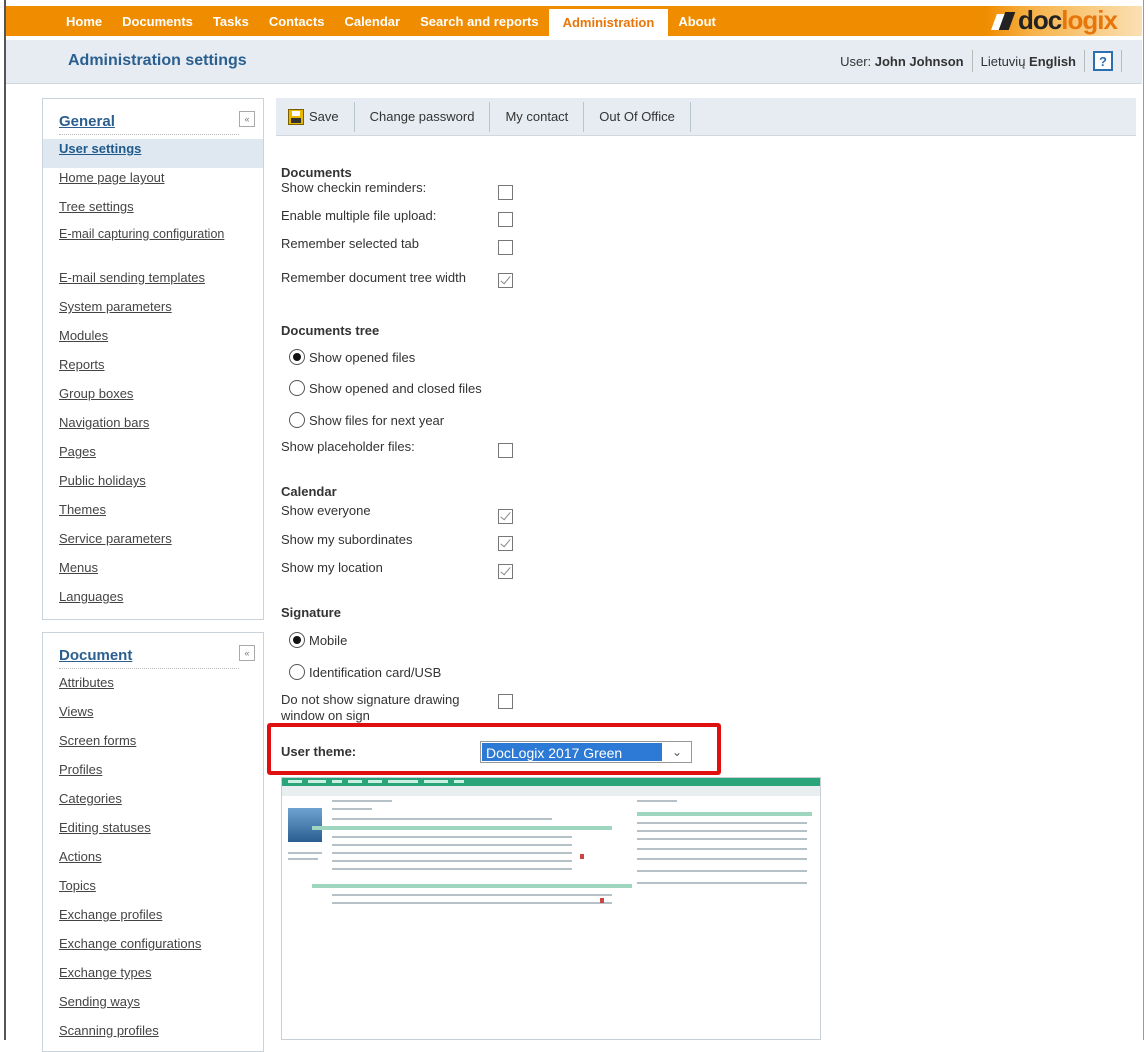 The width and height of the screenshot is (1148, 1052). What do you see at coordinates (505, 571) in the screenshot?
I see `show-my-location-checkbox` at bounding box center [505, 571].